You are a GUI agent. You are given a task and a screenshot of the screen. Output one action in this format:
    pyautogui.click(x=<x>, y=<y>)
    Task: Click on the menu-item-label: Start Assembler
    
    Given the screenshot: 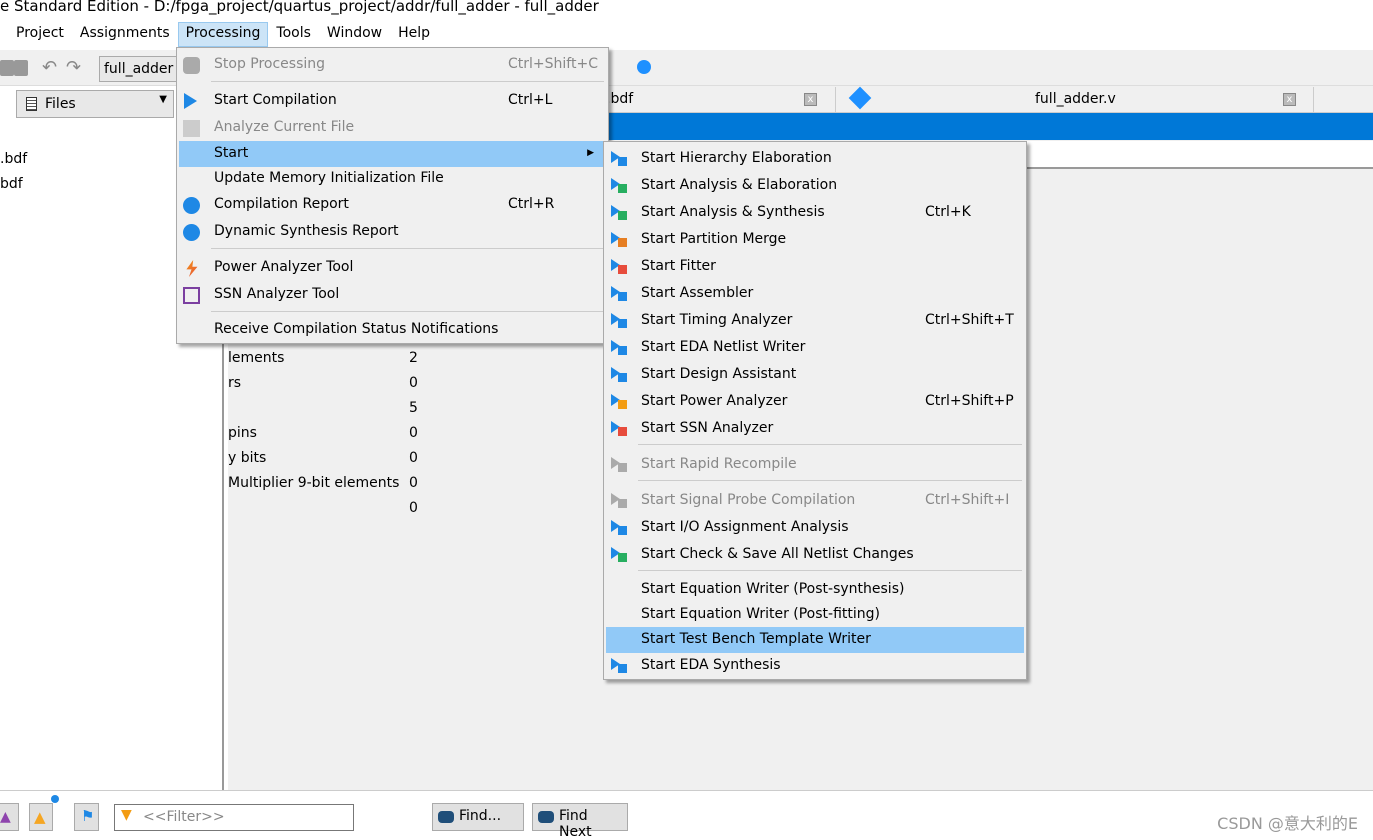 What is the action you would take?
    pyautogui.click(x=697, y=293)
    